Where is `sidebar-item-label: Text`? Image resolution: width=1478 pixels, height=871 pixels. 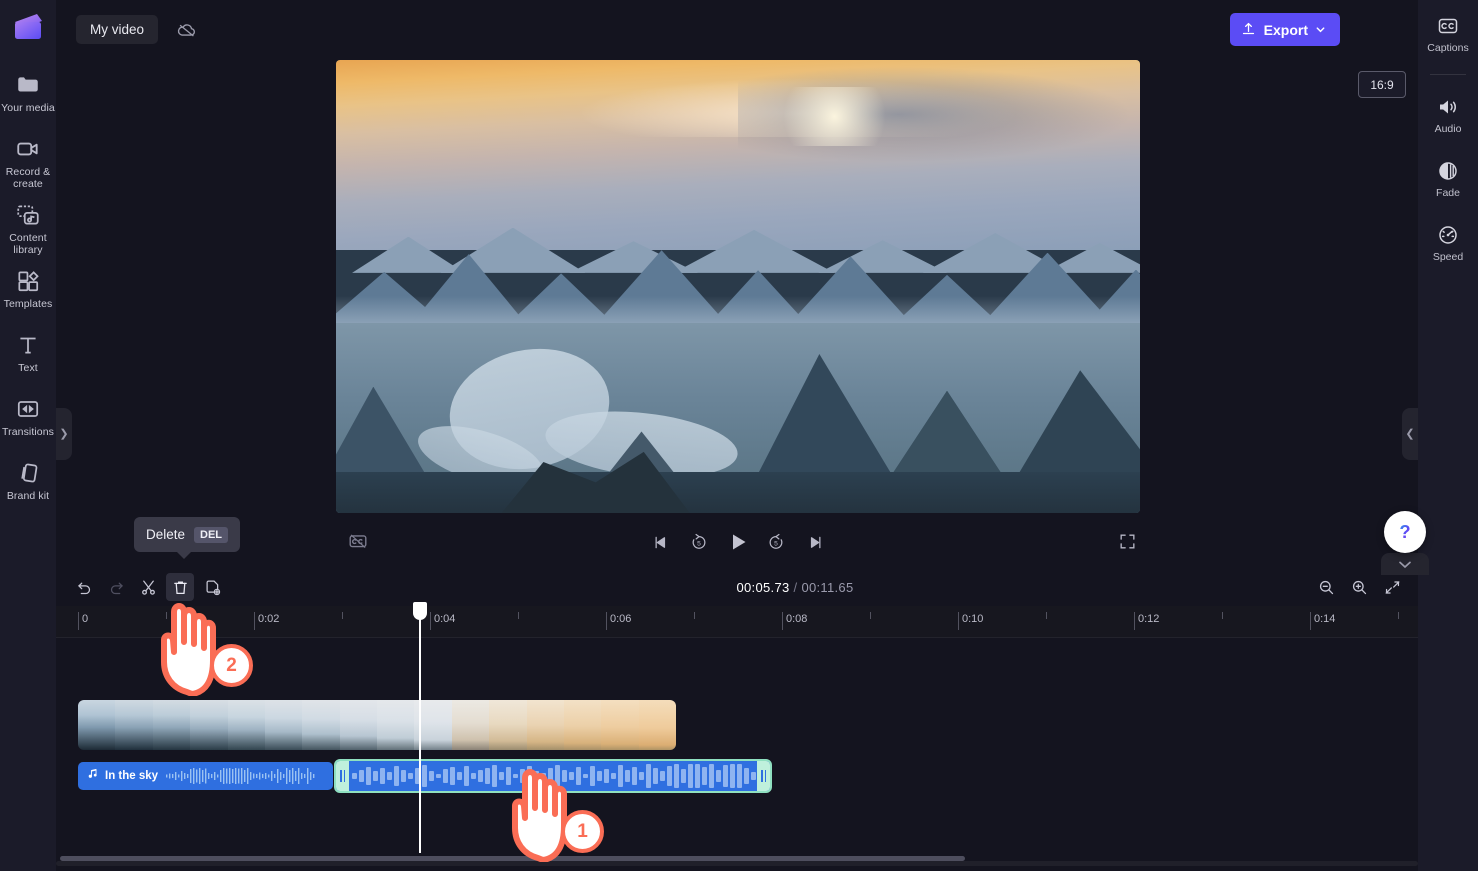 sidebar-item-label: Text is located at coordinates (28, 368).